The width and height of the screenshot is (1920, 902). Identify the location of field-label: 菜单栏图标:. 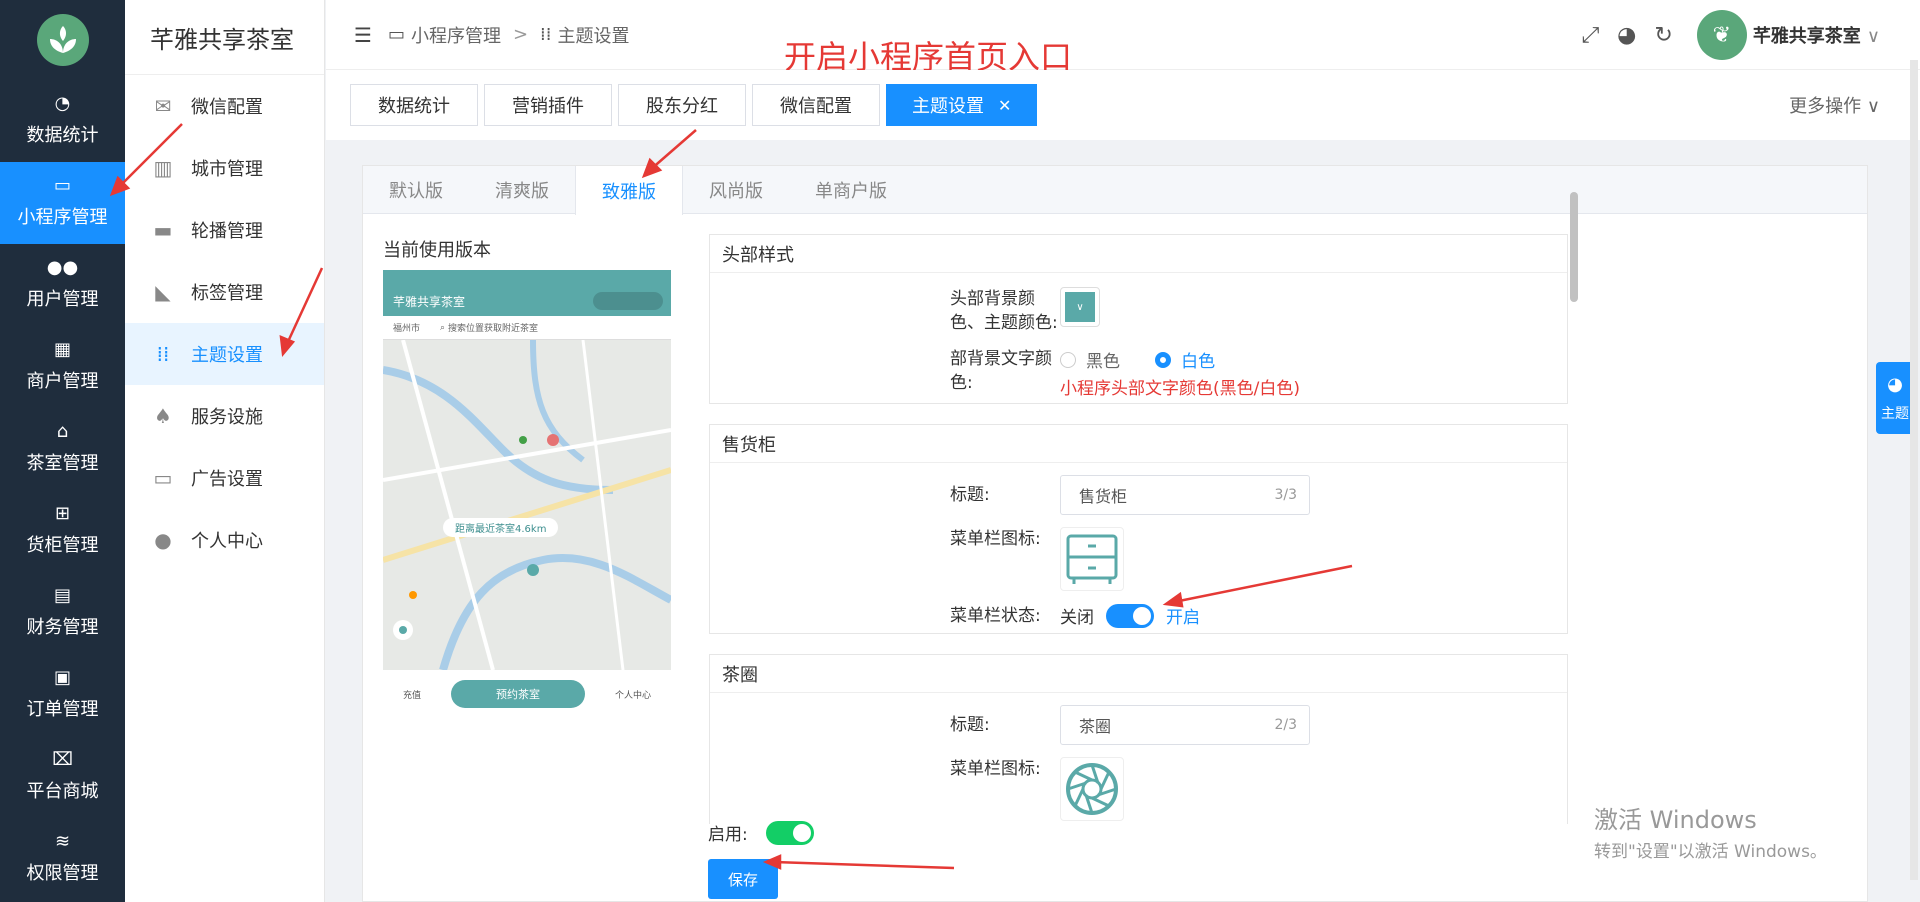
(995, 539).